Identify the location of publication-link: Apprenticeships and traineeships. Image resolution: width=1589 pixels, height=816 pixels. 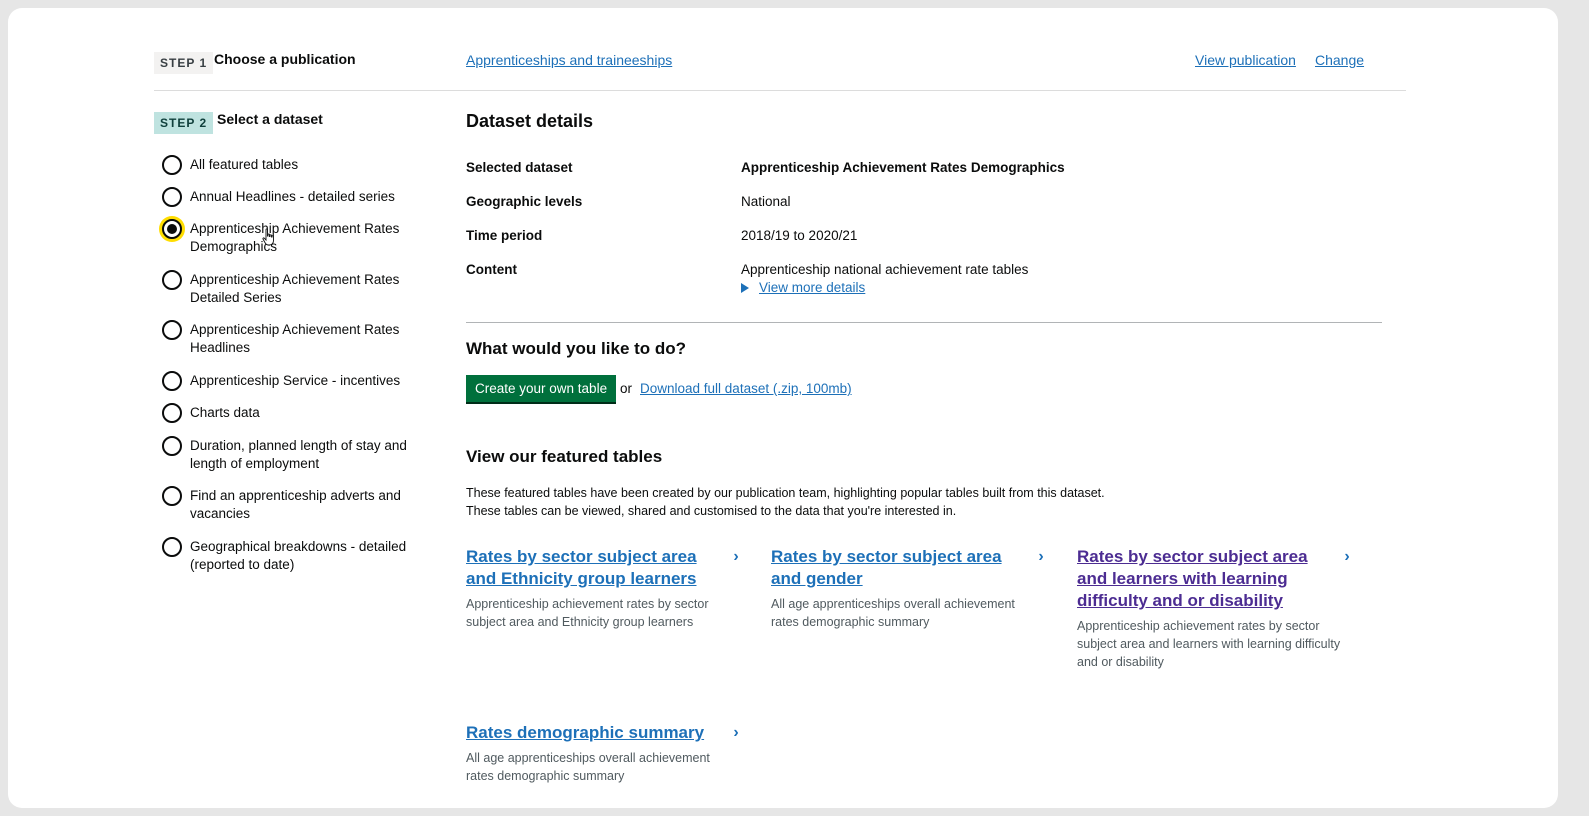
(569, 60).